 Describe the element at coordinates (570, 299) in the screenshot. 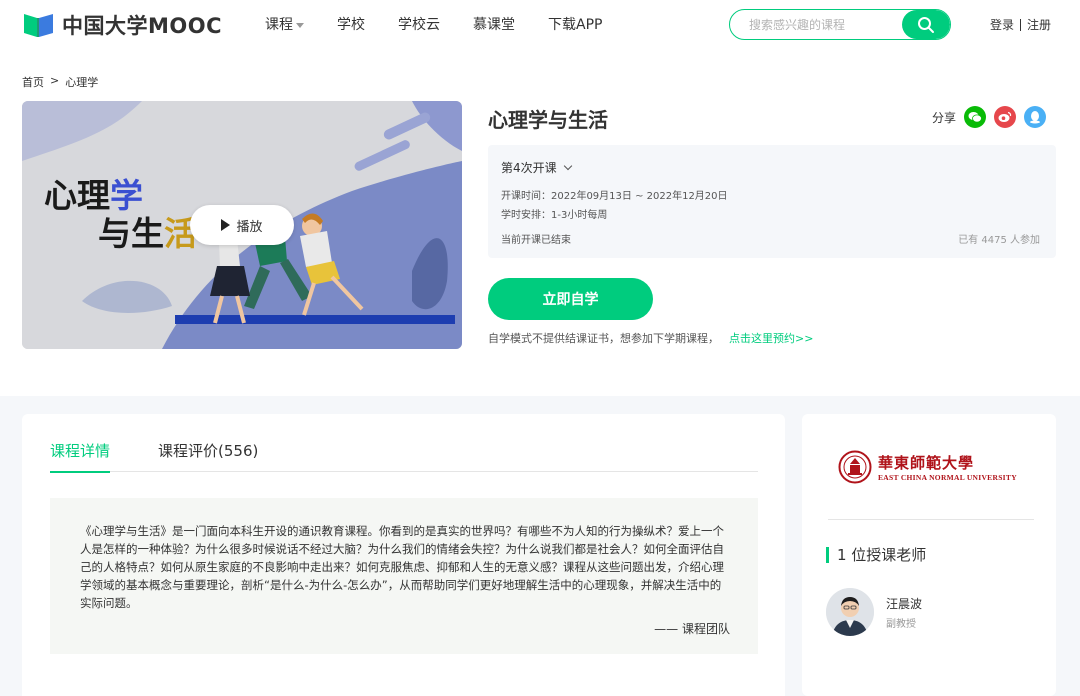

I see `self-study-button: 立即自学` at that location.